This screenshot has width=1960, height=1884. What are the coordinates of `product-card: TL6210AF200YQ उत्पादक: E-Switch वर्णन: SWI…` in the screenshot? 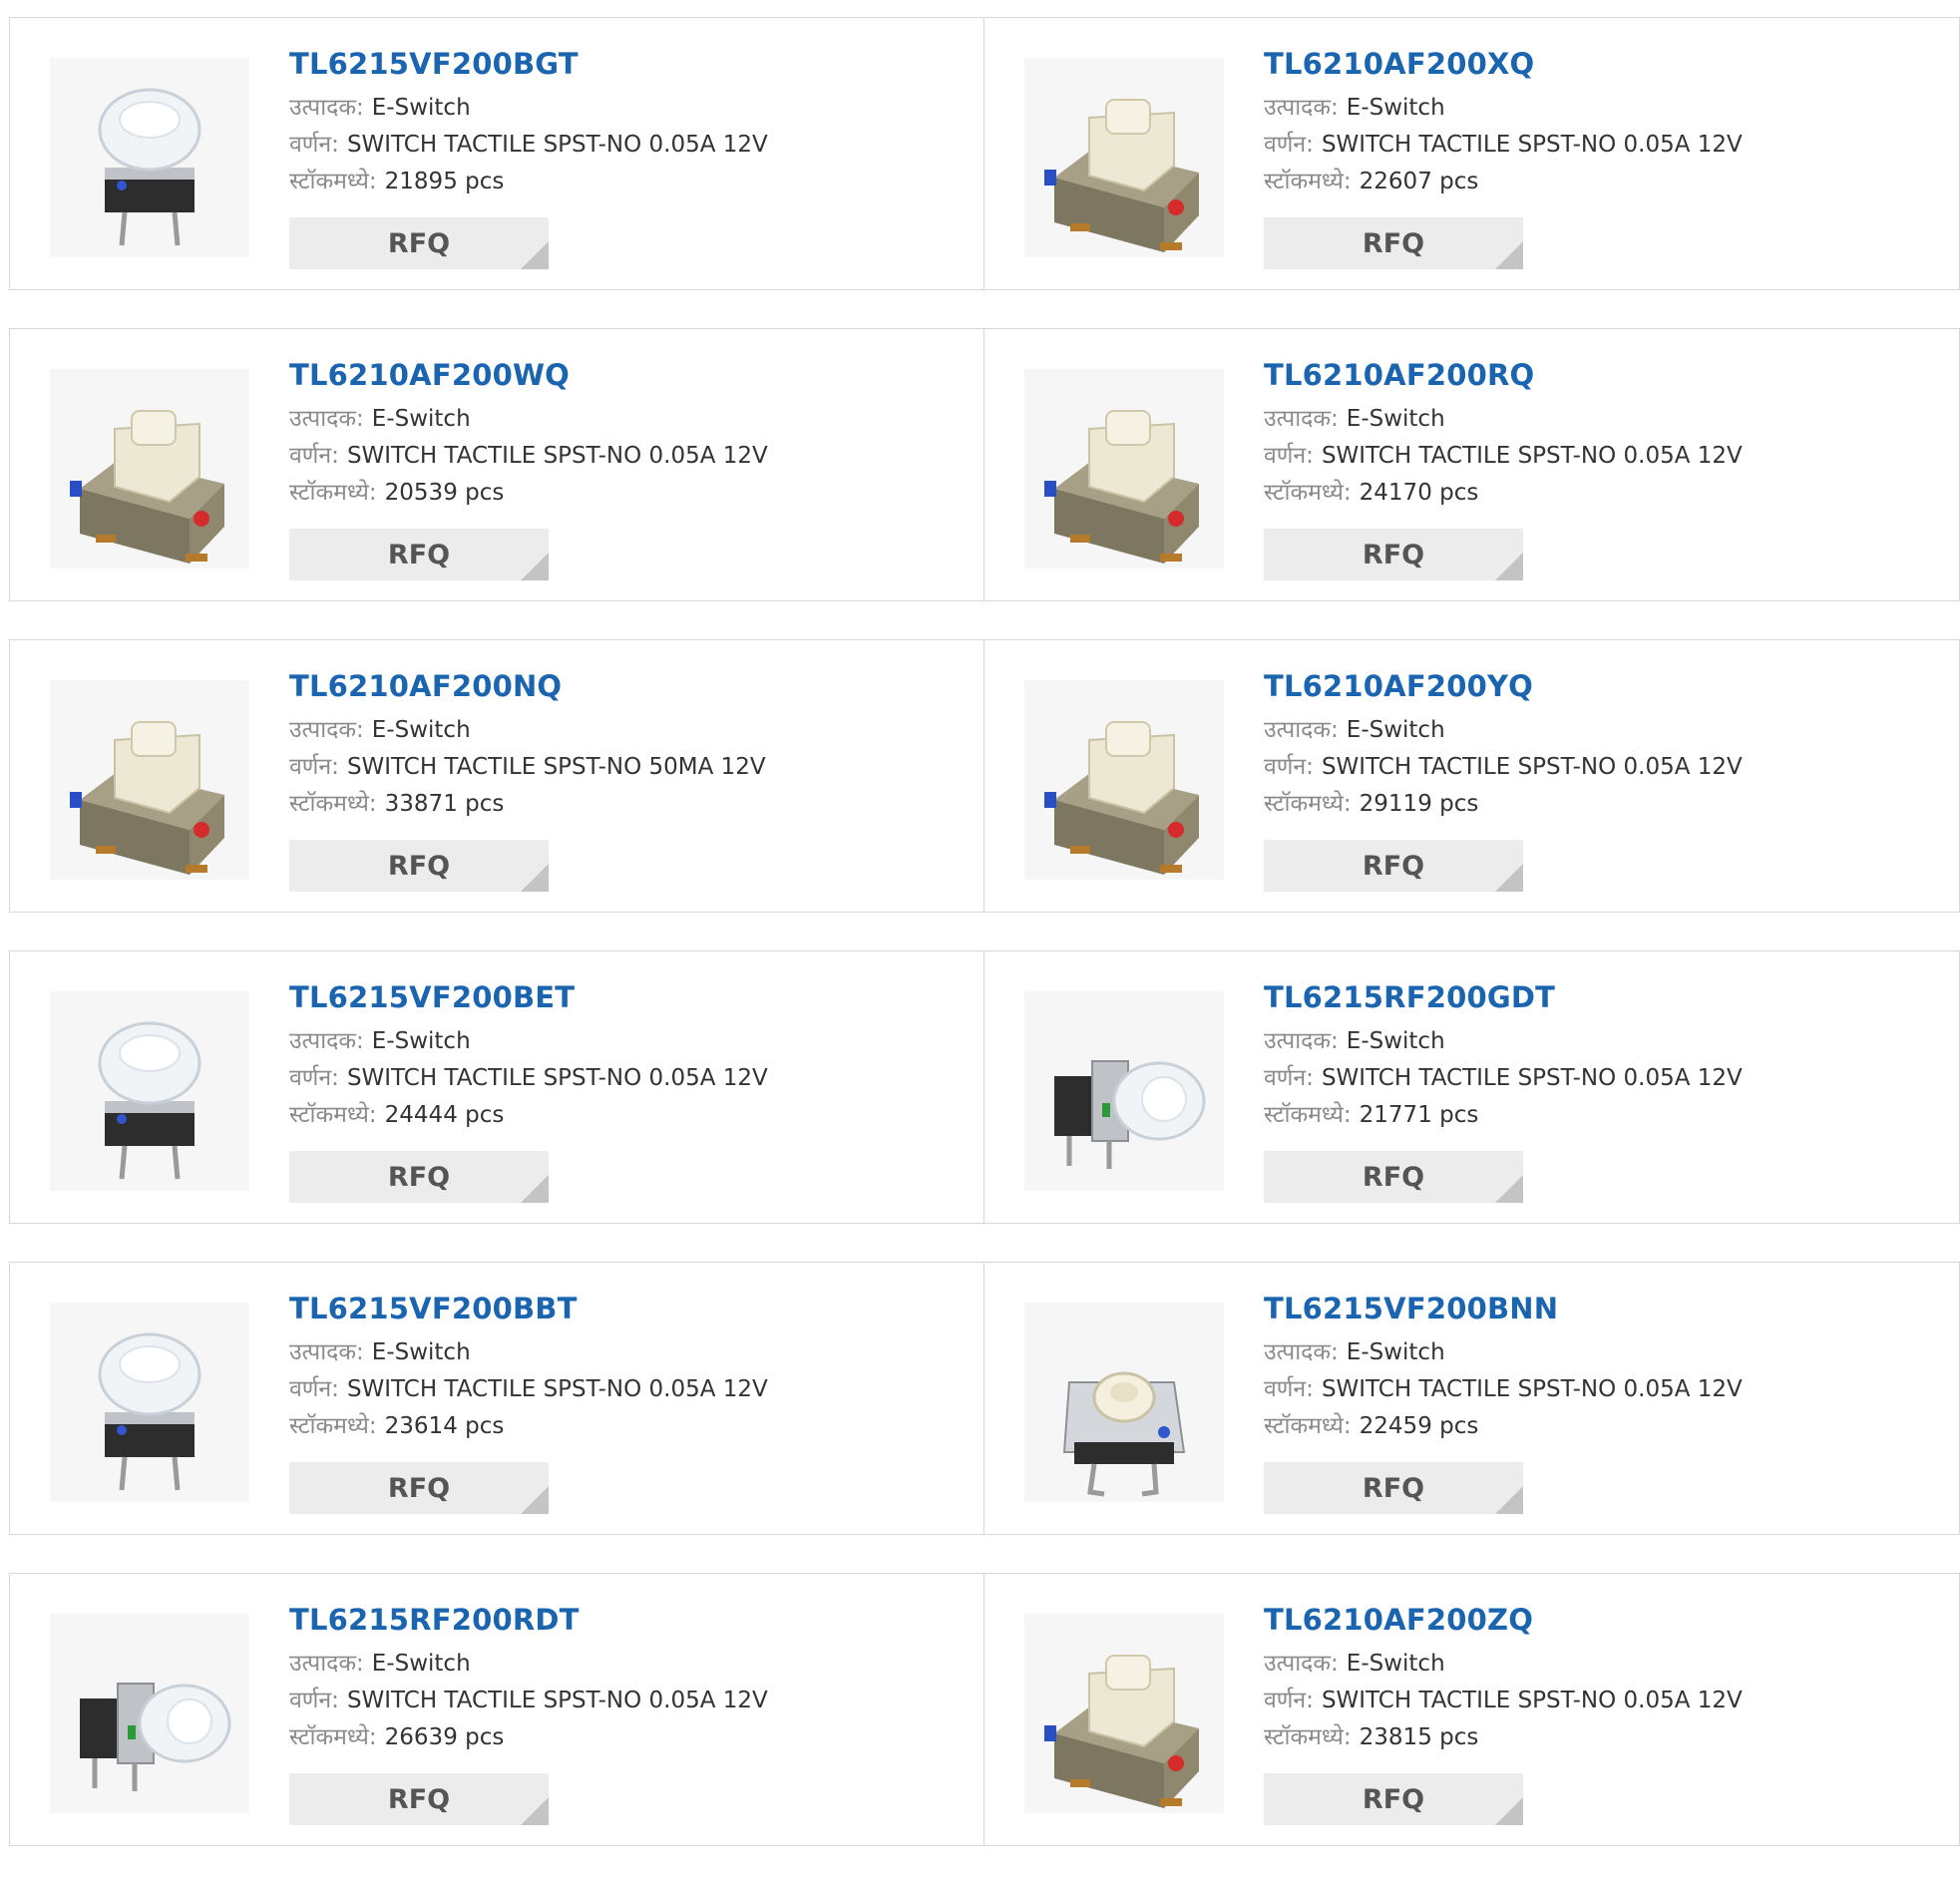 It's located at (1472, 776).